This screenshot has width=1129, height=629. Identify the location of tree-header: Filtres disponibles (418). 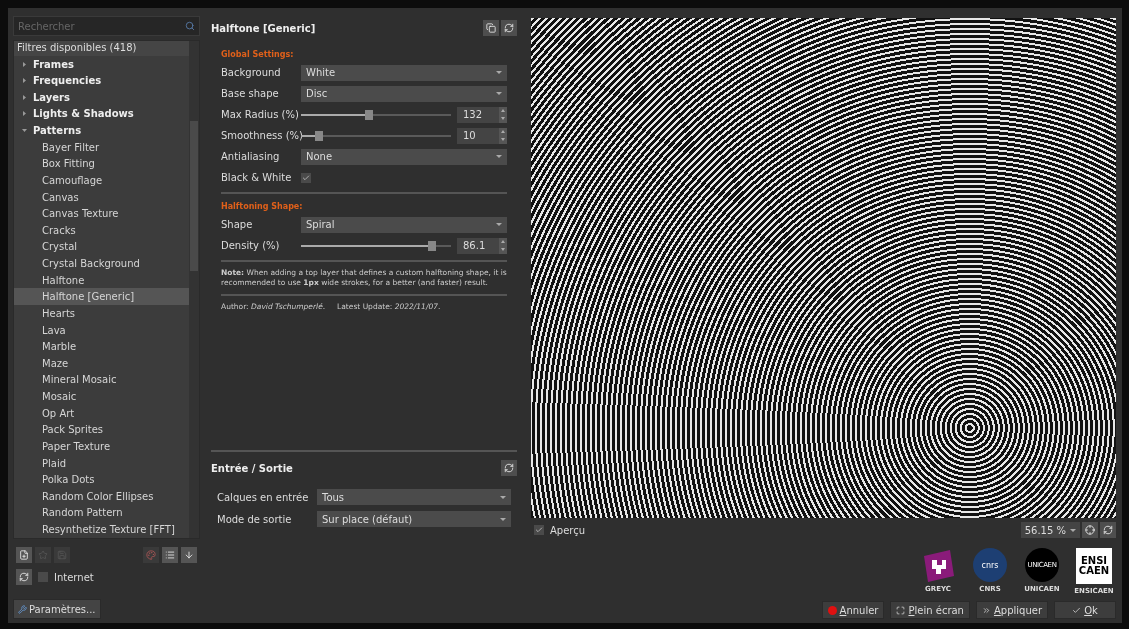
(101, 48).